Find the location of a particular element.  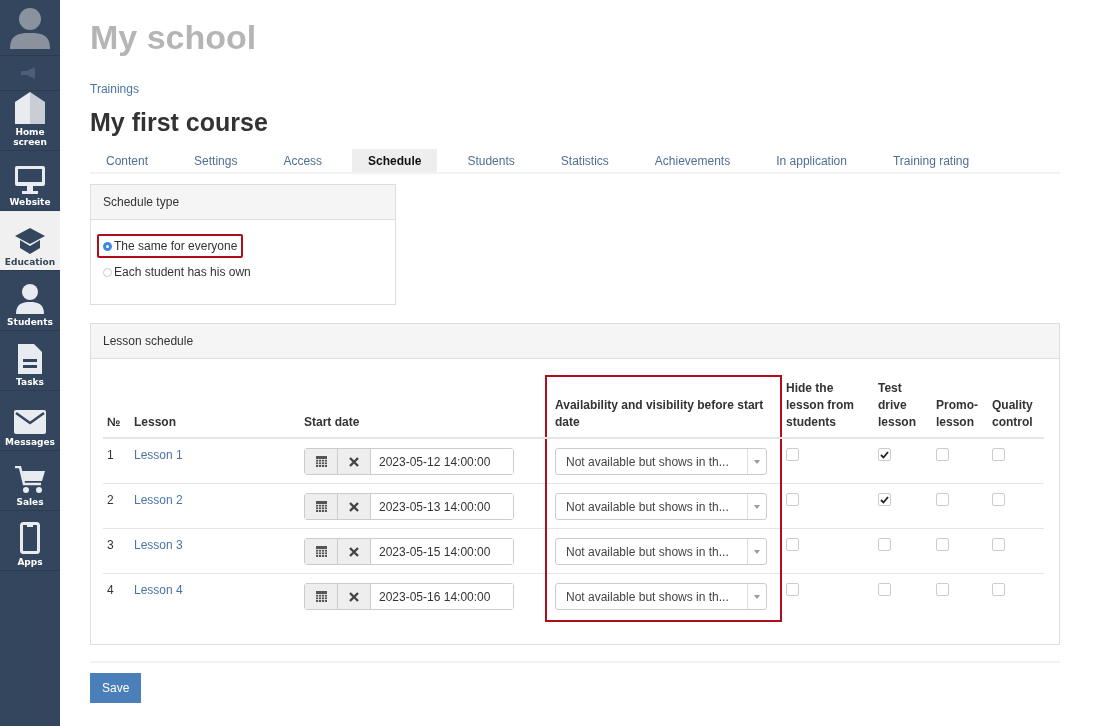

radio-option: Each student has his own is located at coordinates (177, 272).